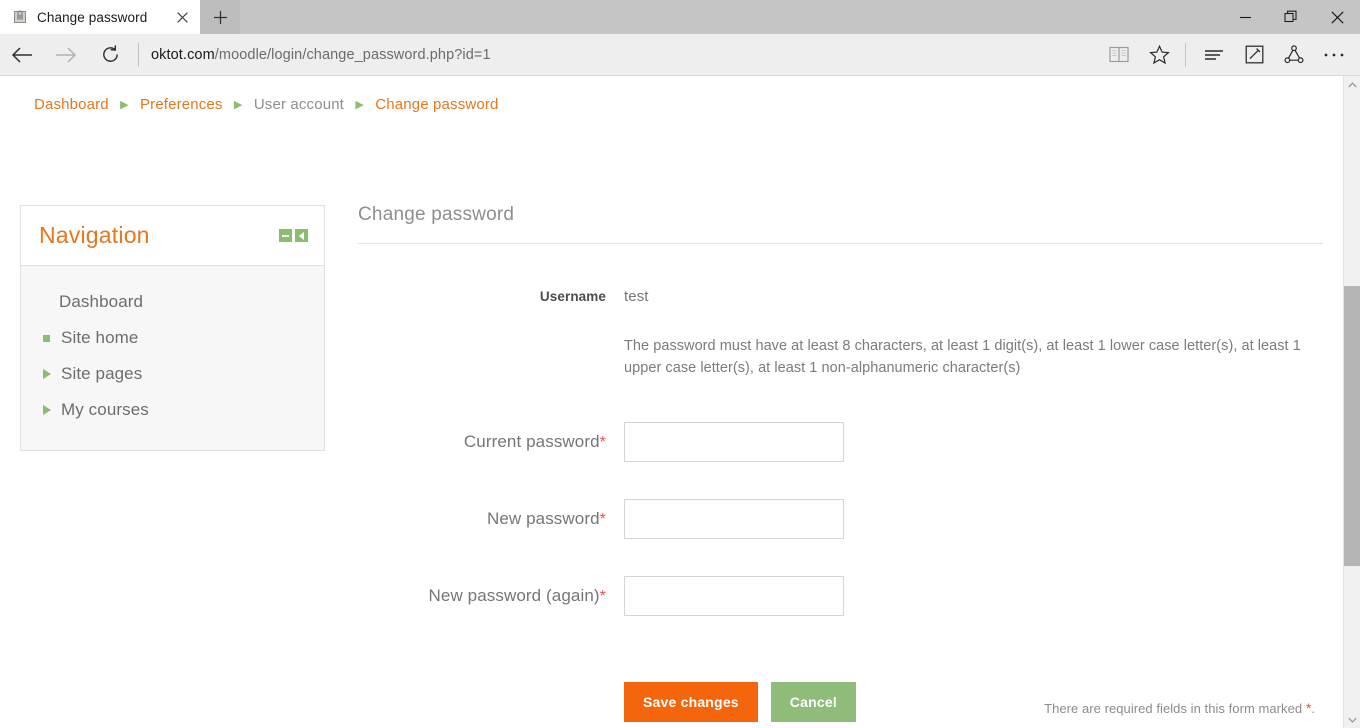 The image size is (1360, 728). Describe the element at coordinates (1334, 55) in the screenshot. I see `more-settings-icon` at that location.